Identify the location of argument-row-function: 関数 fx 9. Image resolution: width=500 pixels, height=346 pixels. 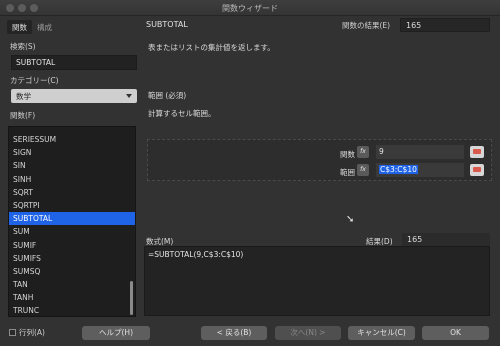
(319, 153).